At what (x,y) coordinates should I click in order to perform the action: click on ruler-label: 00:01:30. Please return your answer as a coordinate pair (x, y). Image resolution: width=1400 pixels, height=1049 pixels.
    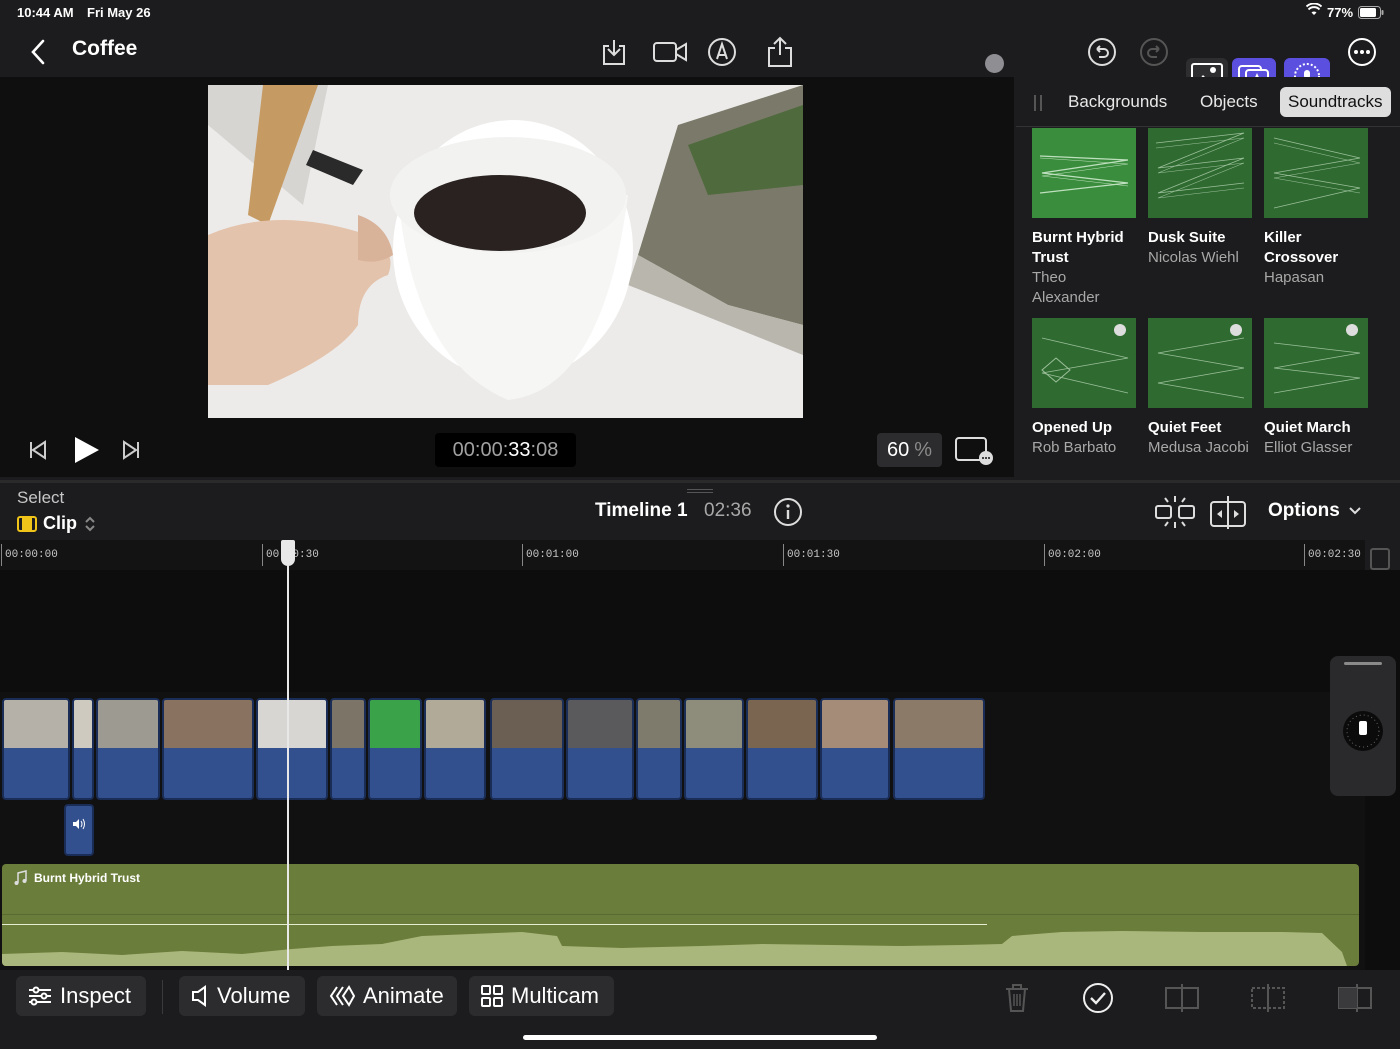
    Looking at the image, I should click on (811, 555).